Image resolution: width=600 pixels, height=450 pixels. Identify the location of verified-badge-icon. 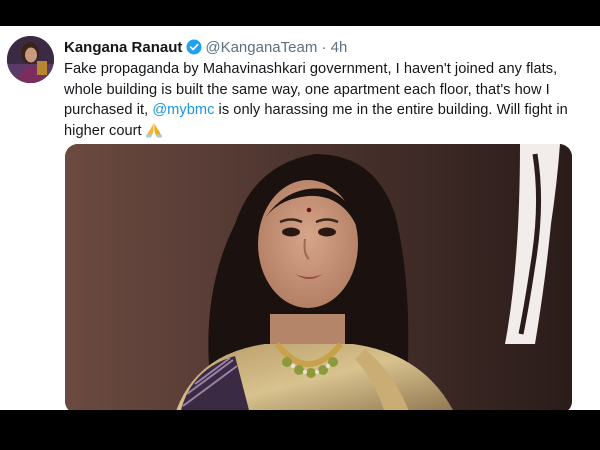
(194, 47).